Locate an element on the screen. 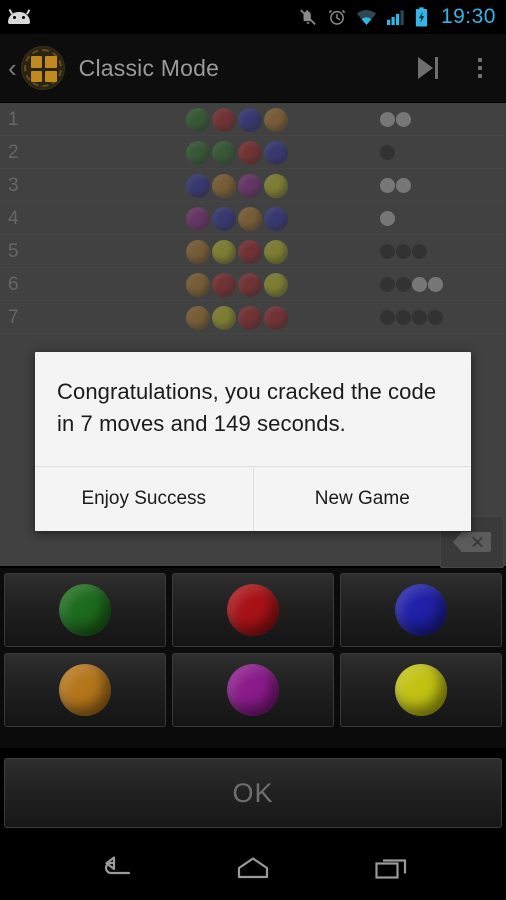 The width and height of the screenshot is (506, 900). guess-row: 3 is located at coordinates (253, 185).